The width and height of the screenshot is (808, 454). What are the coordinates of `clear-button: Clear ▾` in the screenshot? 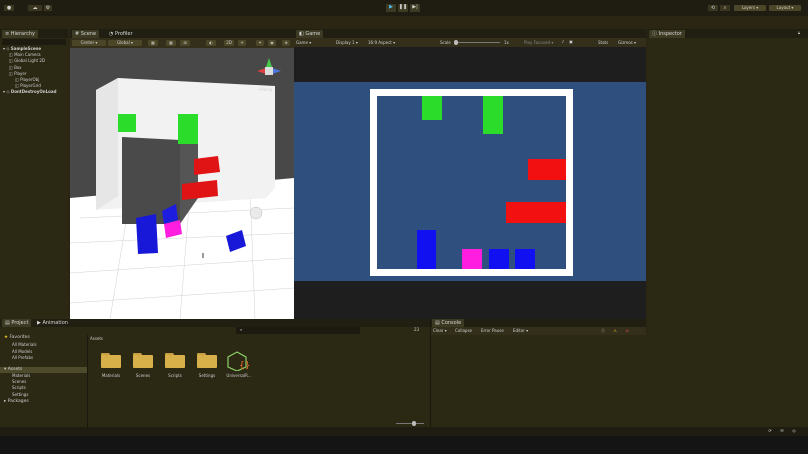 It's located at (440, 331).